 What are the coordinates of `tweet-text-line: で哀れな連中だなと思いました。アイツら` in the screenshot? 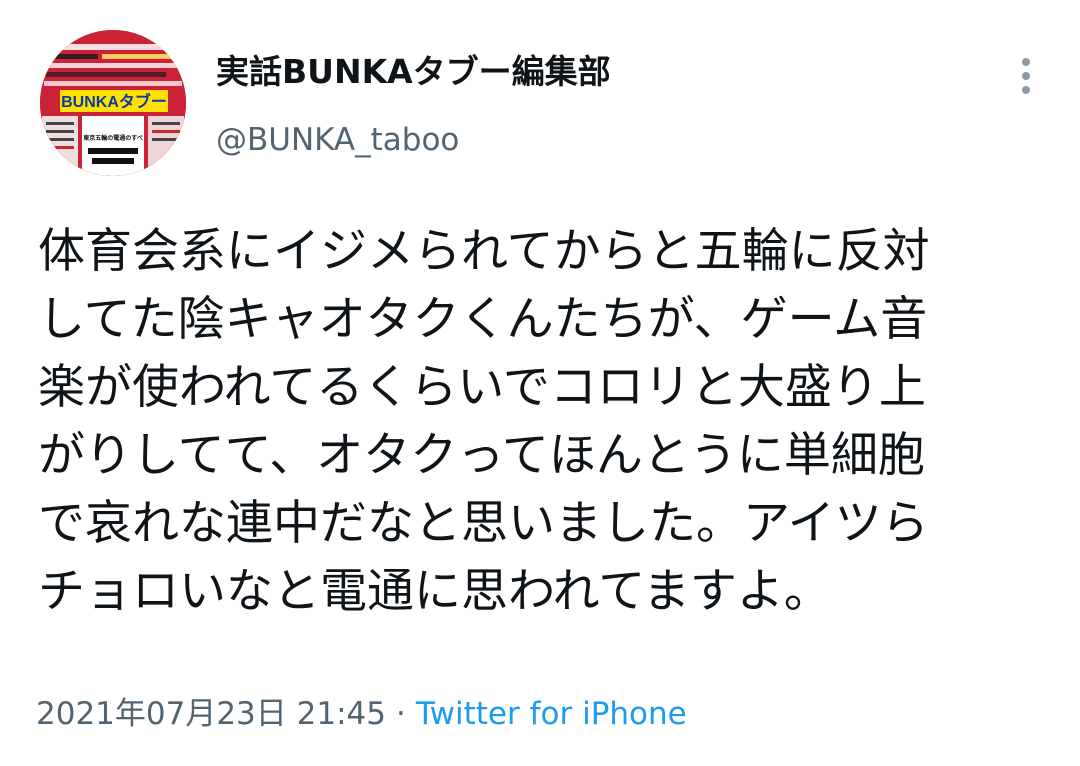 It's located at (483, 523).